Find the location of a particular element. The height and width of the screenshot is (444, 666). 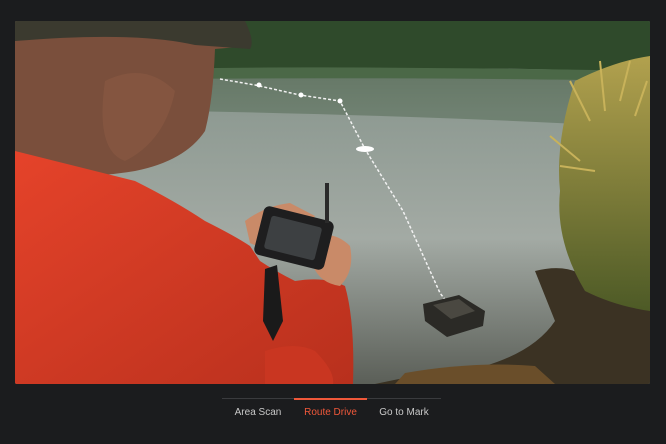

tab-route-drive: Route Drive is located at coordinates (330, 413).